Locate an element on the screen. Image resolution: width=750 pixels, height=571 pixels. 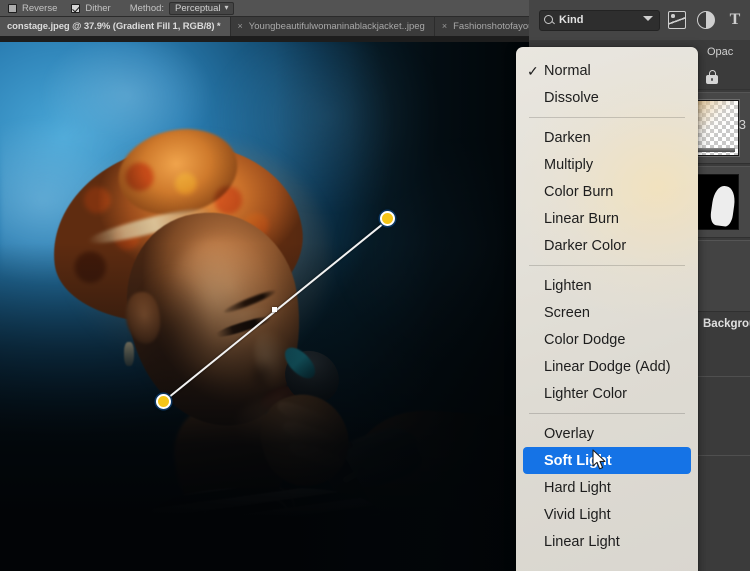
chevron-down-icon is located at coordinates (648, 18).